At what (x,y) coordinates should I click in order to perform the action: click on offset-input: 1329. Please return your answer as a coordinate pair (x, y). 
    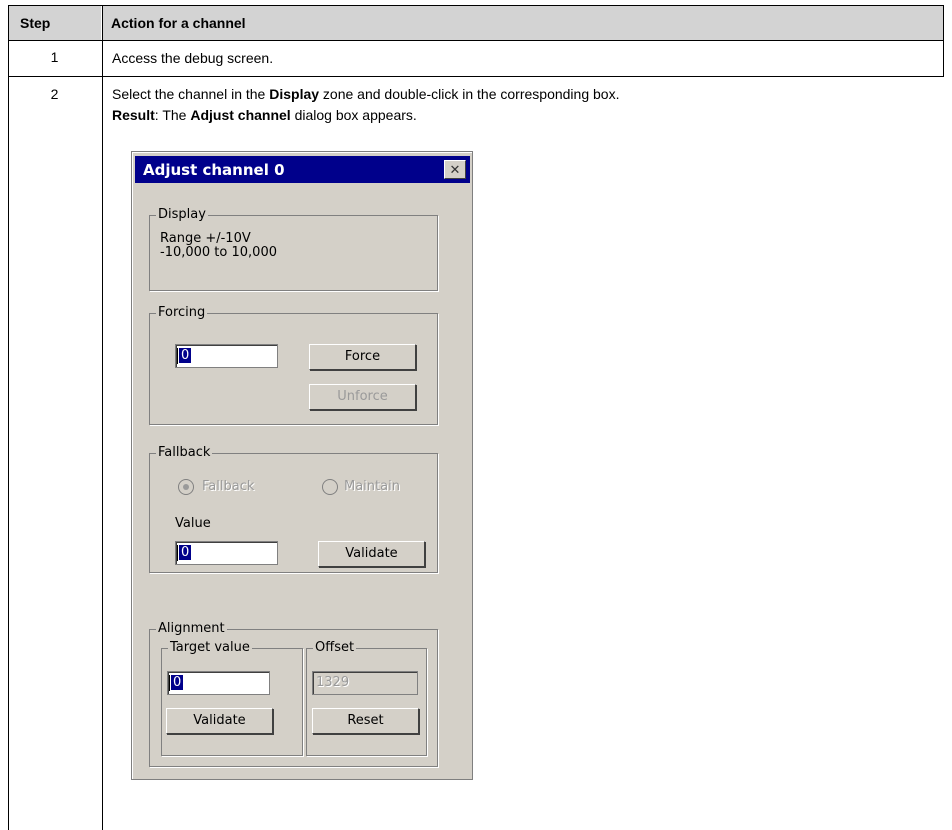
    Looking at the image, I should click on (365, 683).